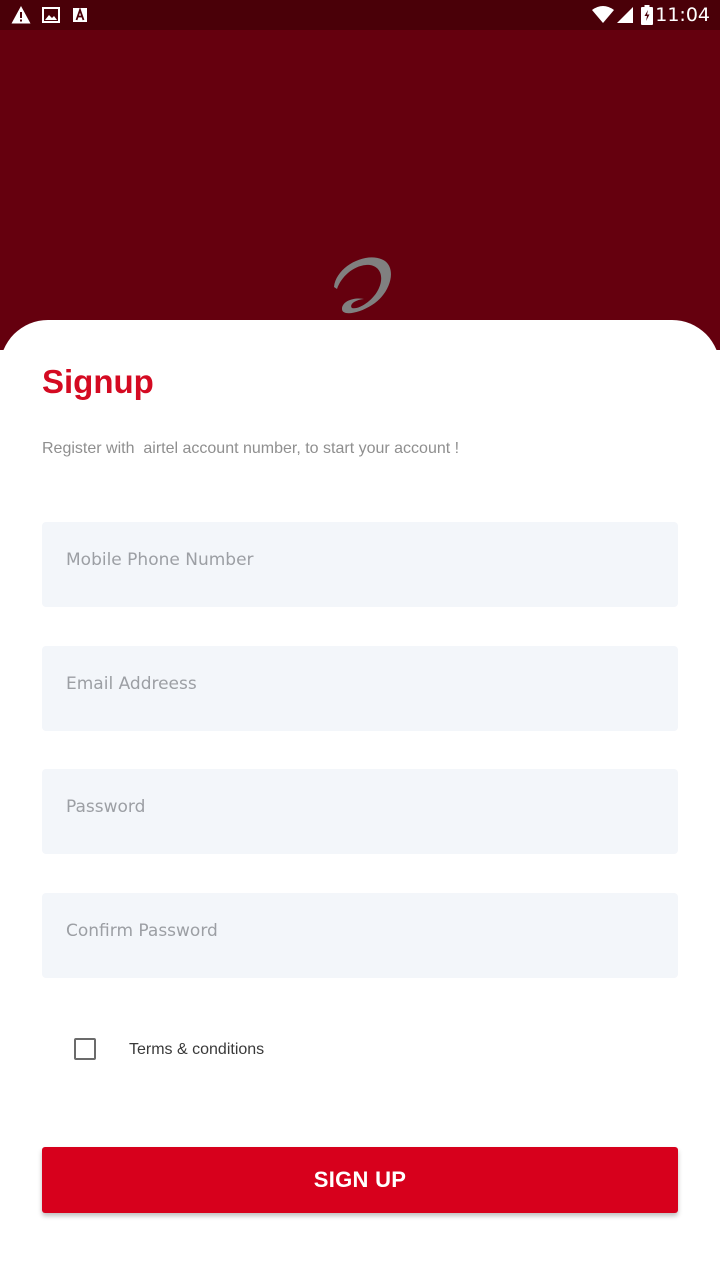 The width and height of the screenshot is (720, 1280). What do you see at coordinates (85, 1049) in the screenshot?
I see `terms-checkbox` at bounding box center [85, 1049].